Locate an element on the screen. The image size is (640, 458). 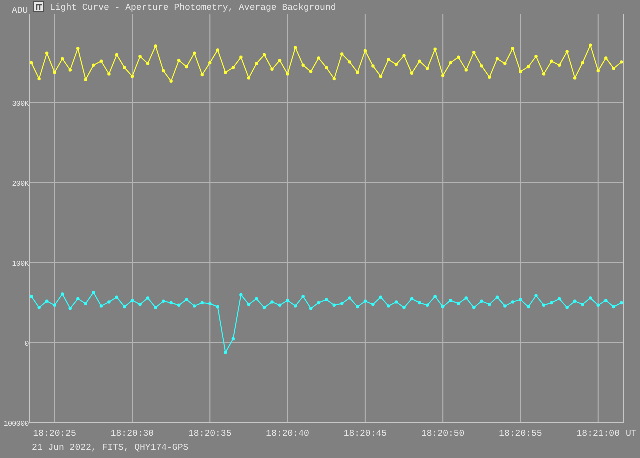
window-title: Light Curve - Aperture Photometry, Average Background is located at coordinates (193, 8).